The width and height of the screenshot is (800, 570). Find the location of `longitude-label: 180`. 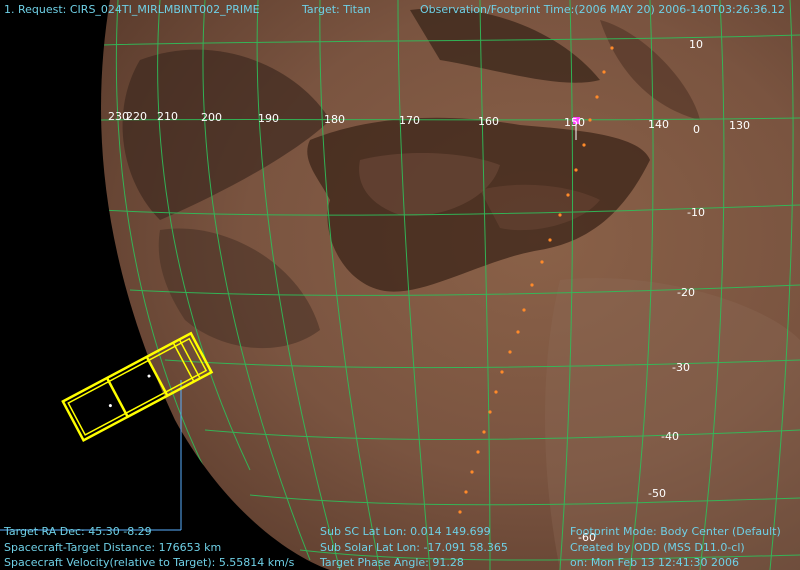

longitude-label: 180 is located at coordinates (334, 119).